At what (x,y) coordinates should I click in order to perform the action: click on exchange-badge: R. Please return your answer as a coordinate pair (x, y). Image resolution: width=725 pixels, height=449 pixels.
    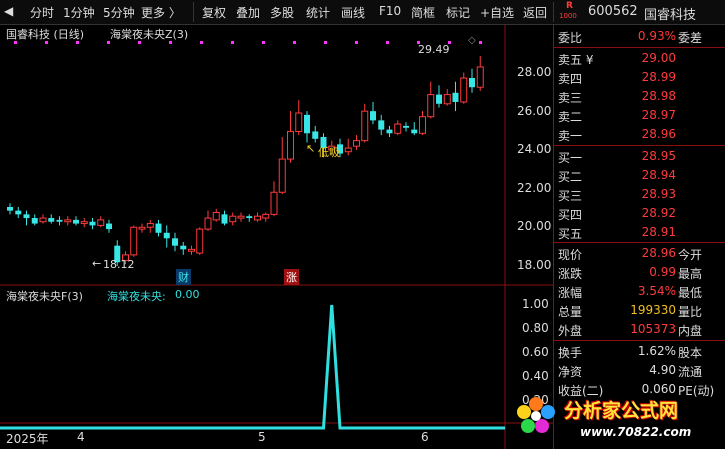
    Looking at the image, I should click on (569, 6).